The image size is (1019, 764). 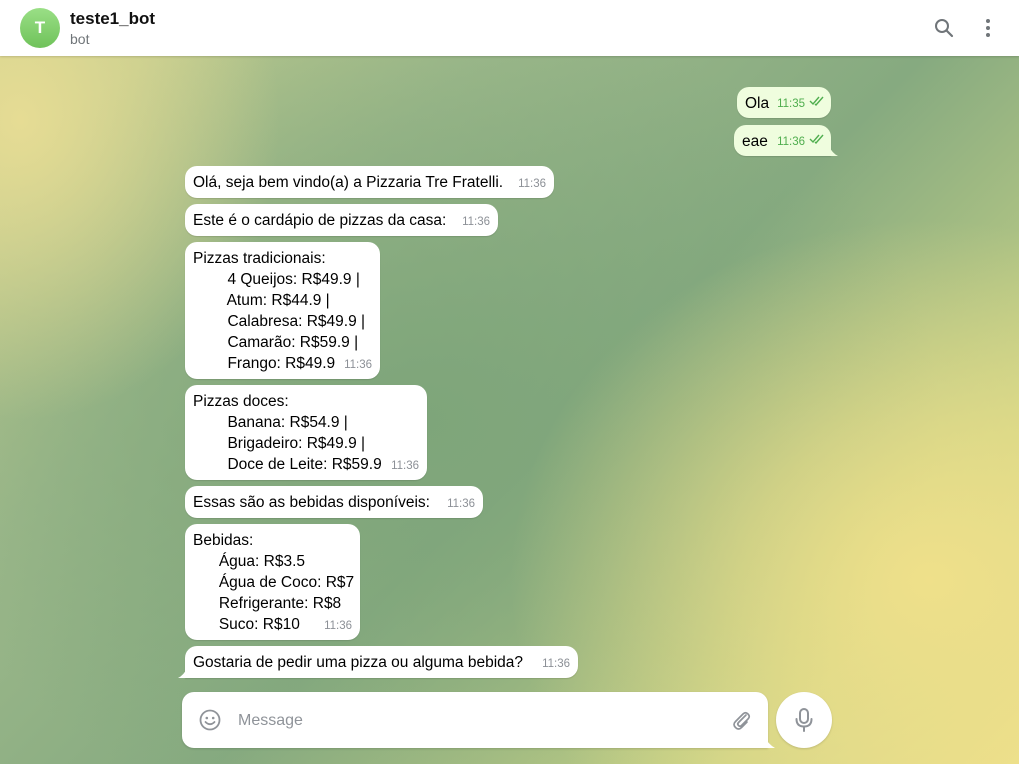 What do you see at coordinates (223, 540) in the screenshot?
I see `message-text: Bebidas:` at bounding box center [223, 540].